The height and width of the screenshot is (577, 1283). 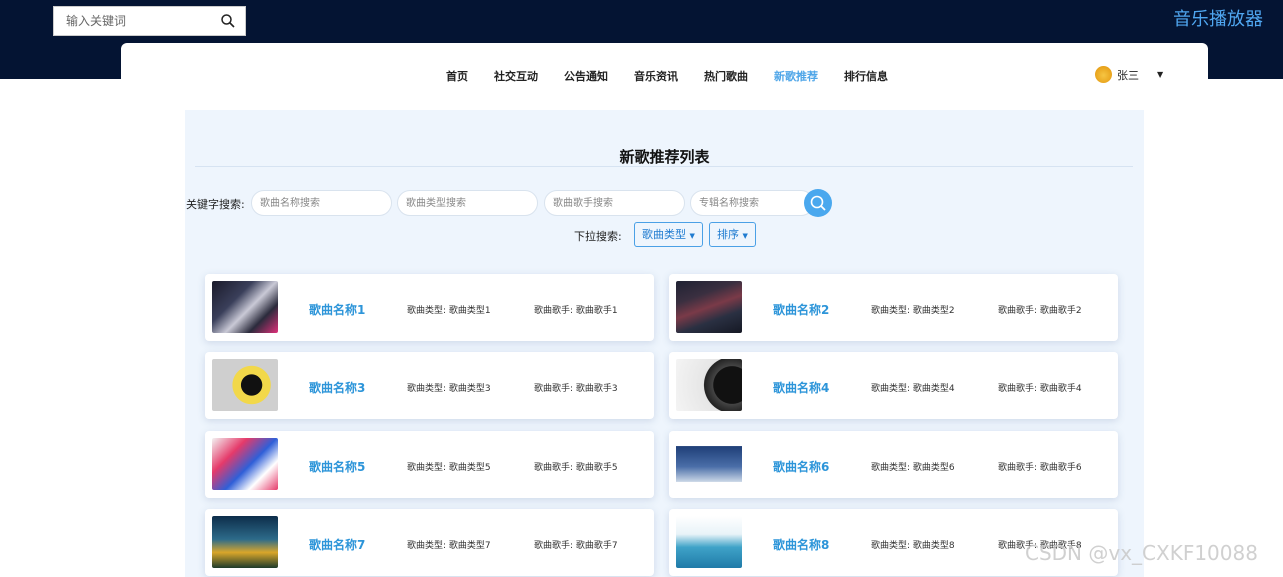 I want to click on nav-item-social: 社交互动, so click(x=516, y=76).